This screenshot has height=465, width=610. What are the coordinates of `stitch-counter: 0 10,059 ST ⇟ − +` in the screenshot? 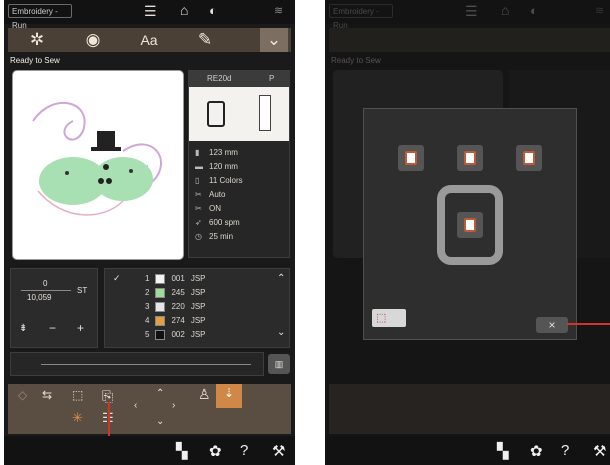 It's located at (54, 308).